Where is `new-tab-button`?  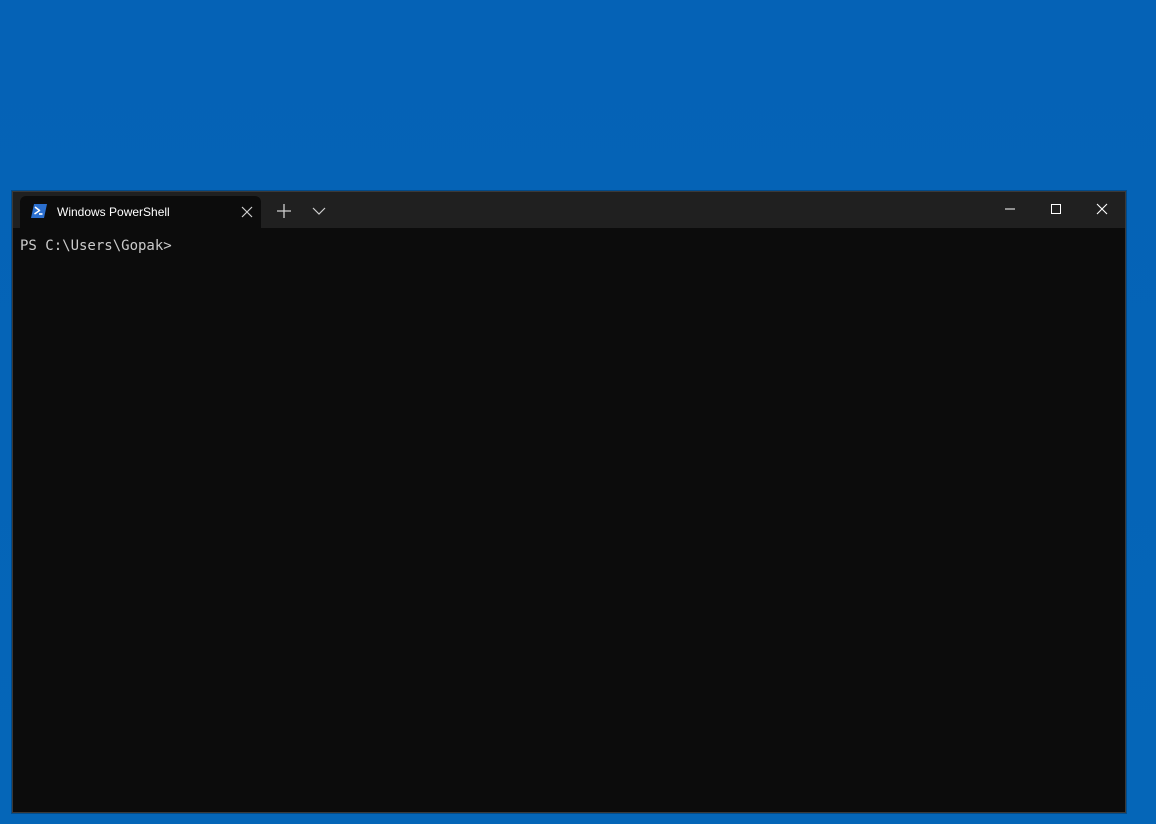
new-tab-button is located at coordinates (284, 211).